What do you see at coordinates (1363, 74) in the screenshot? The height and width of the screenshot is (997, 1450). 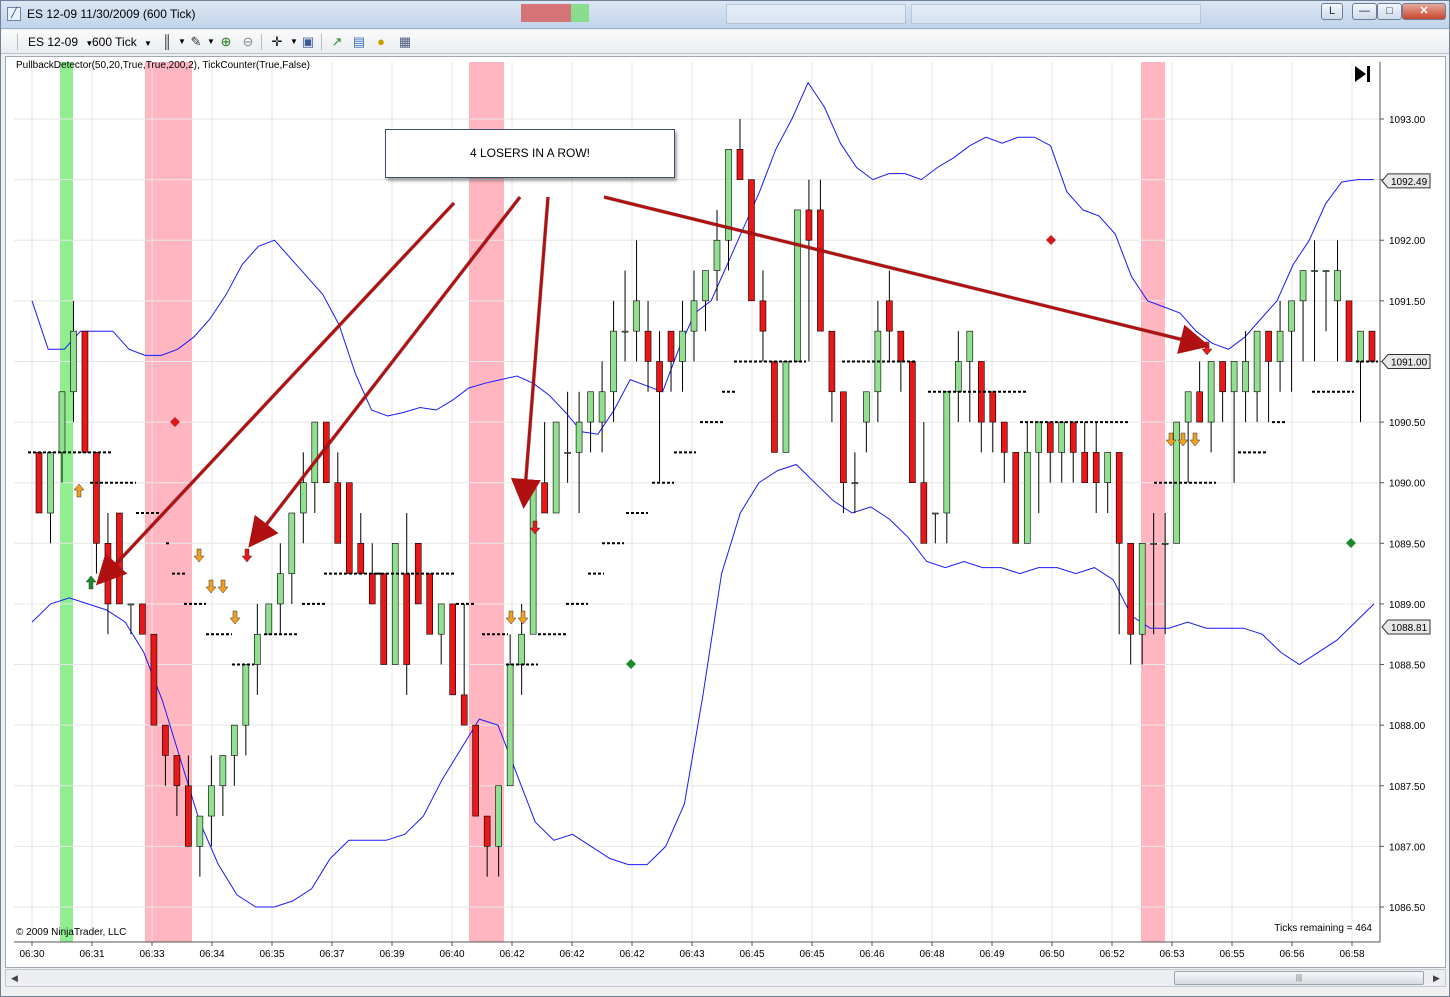 I see `go-to-end-icon` at bounding box center [1363, 74].